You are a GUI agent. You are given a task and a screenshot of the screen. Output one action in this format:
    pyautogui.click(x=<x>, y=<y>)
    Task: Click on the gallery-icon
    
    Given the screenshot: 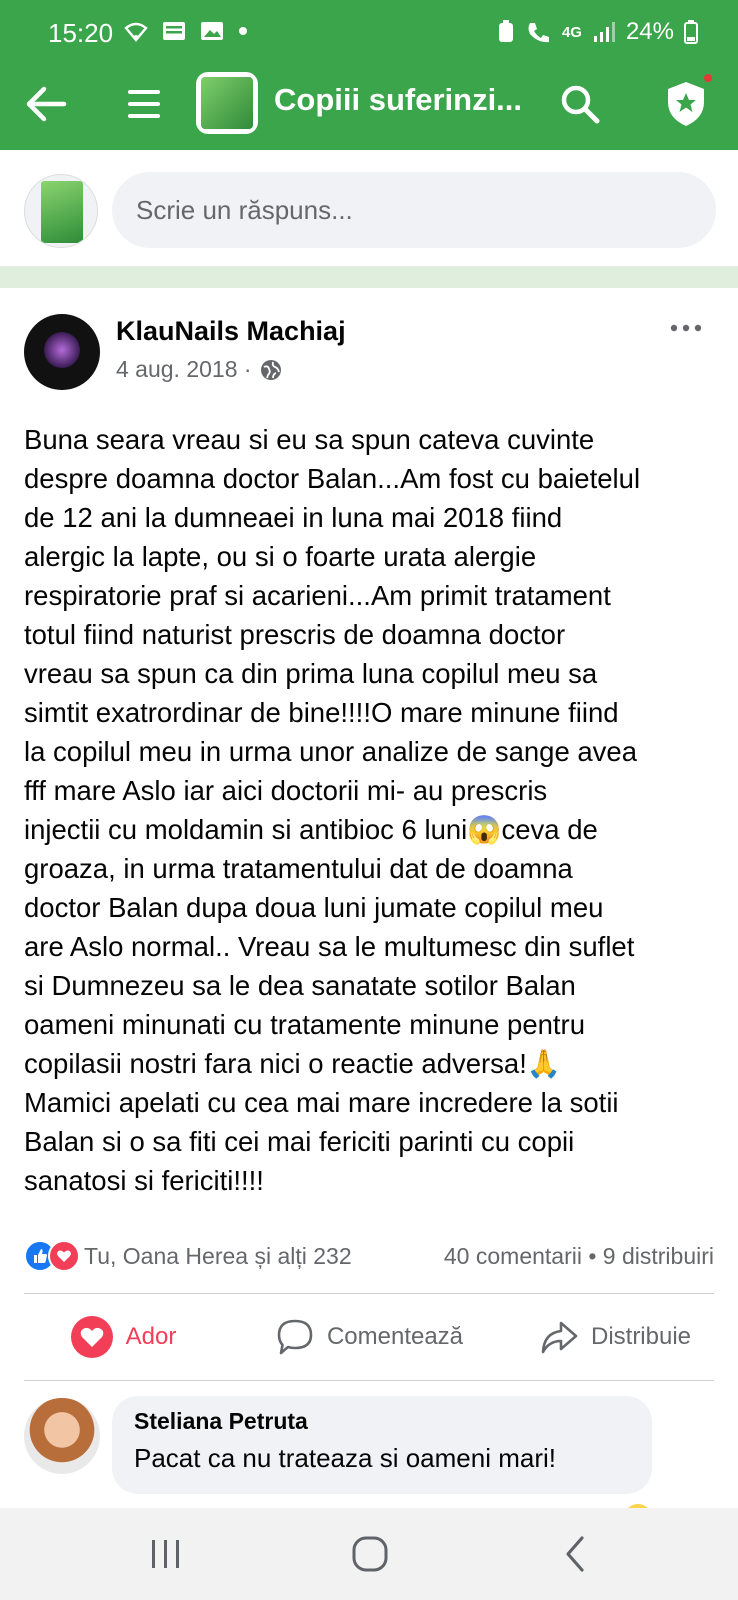 What is the action you would take?
    pyautogui.click(x=212, y=31)
    